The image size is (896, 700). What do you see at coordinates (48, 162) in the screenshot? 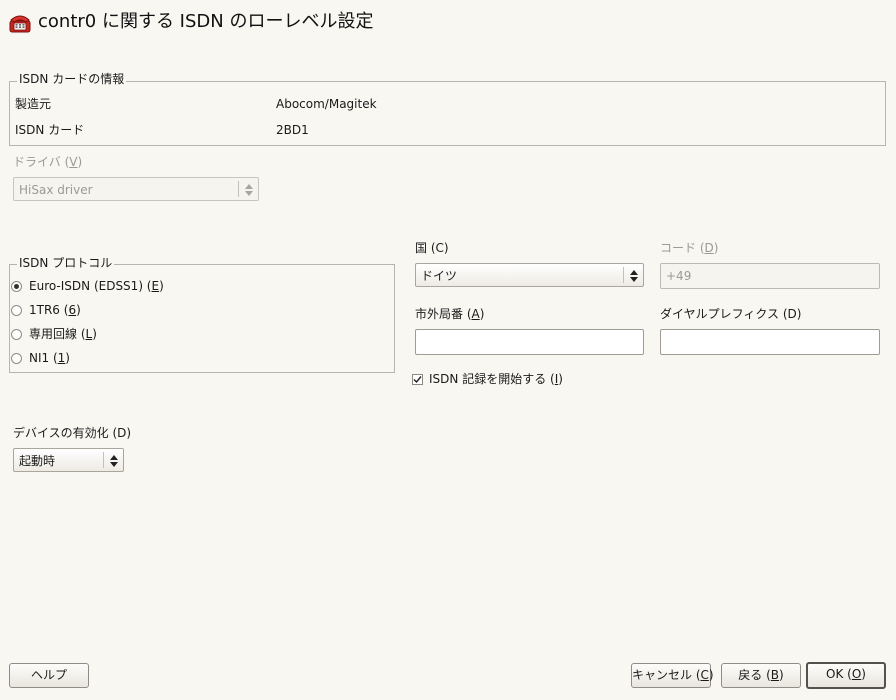
I see `driver-label: ドライバ (V)` at bounding box center [48, 162].